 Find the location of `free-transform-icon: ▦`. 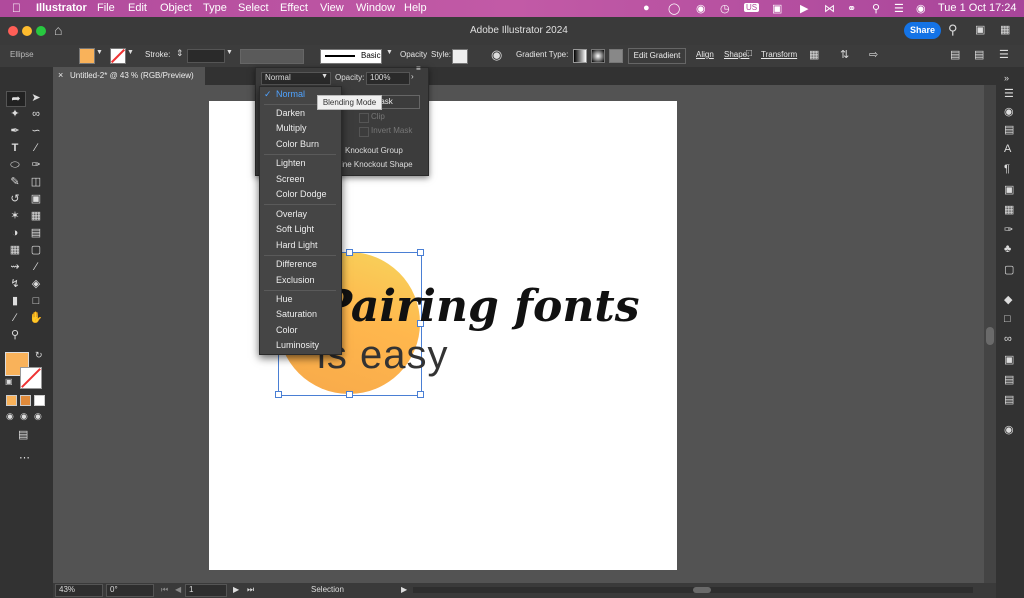

free-transform-icon: ▦ is located at coordinates (36, 216).